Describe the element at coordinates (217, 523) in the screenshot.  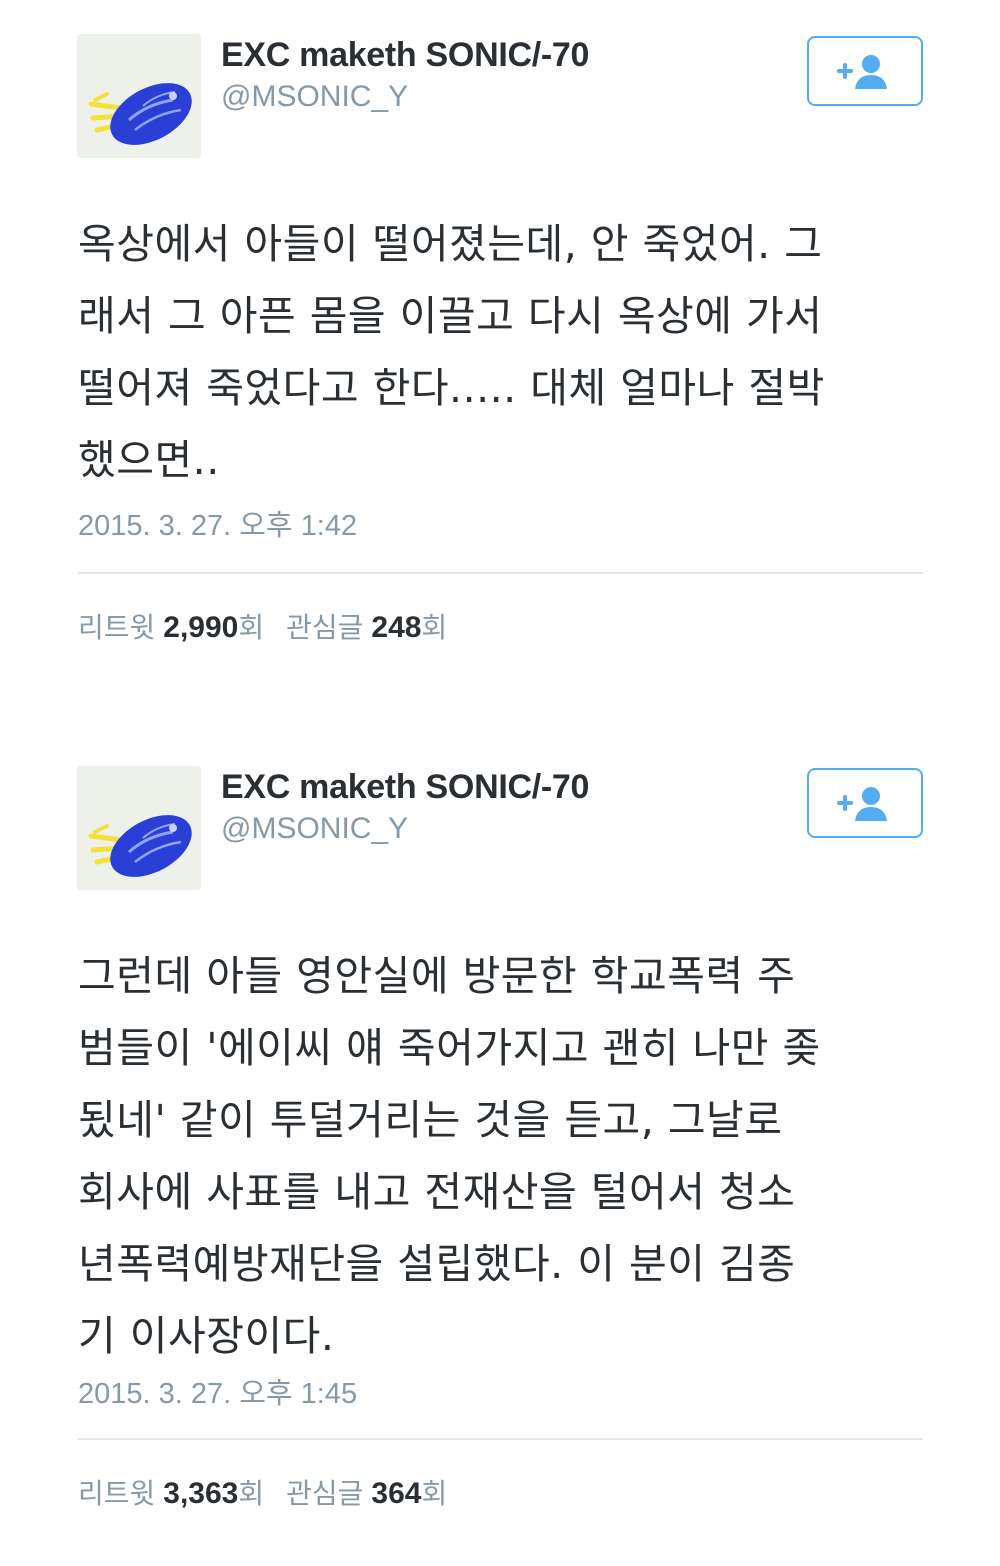
I see `tweet-timestamp: 2015. 3. 27. 오후 1:42` at that location.